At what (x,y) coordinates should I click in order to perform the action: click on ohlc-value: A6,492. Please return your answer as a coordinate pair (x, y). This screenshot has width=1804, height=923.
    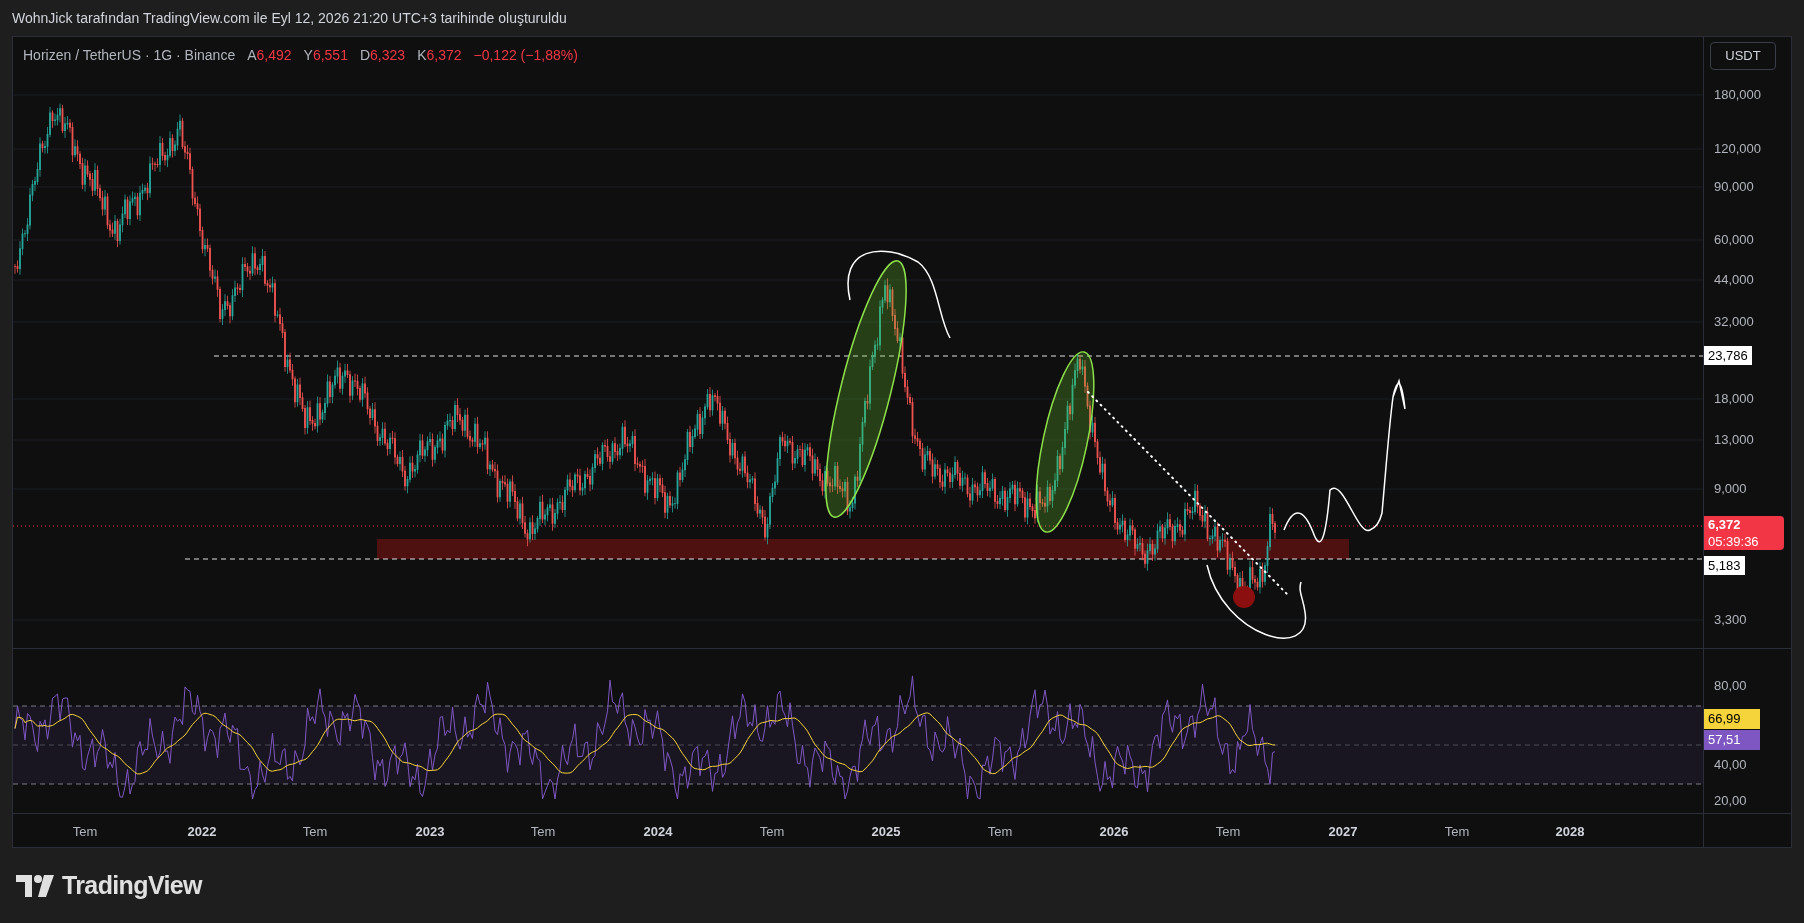
    Looking at the image, I should click on (269, 55).